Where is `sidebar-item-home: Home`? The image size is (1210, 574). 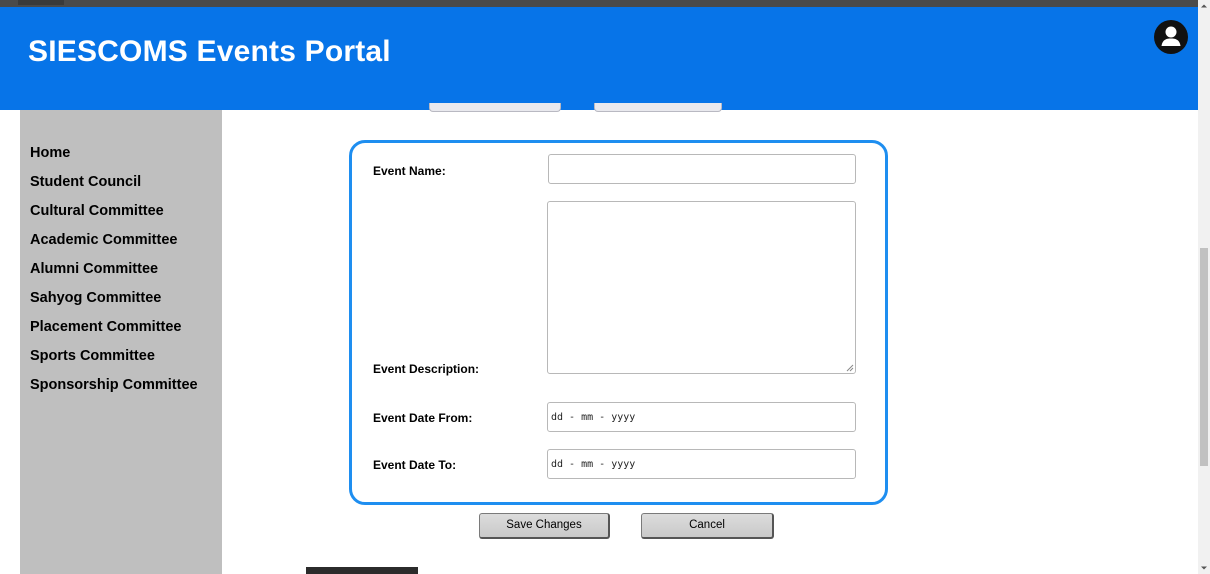
sidebar-item-home: Home is located at coordinates (50, 153).